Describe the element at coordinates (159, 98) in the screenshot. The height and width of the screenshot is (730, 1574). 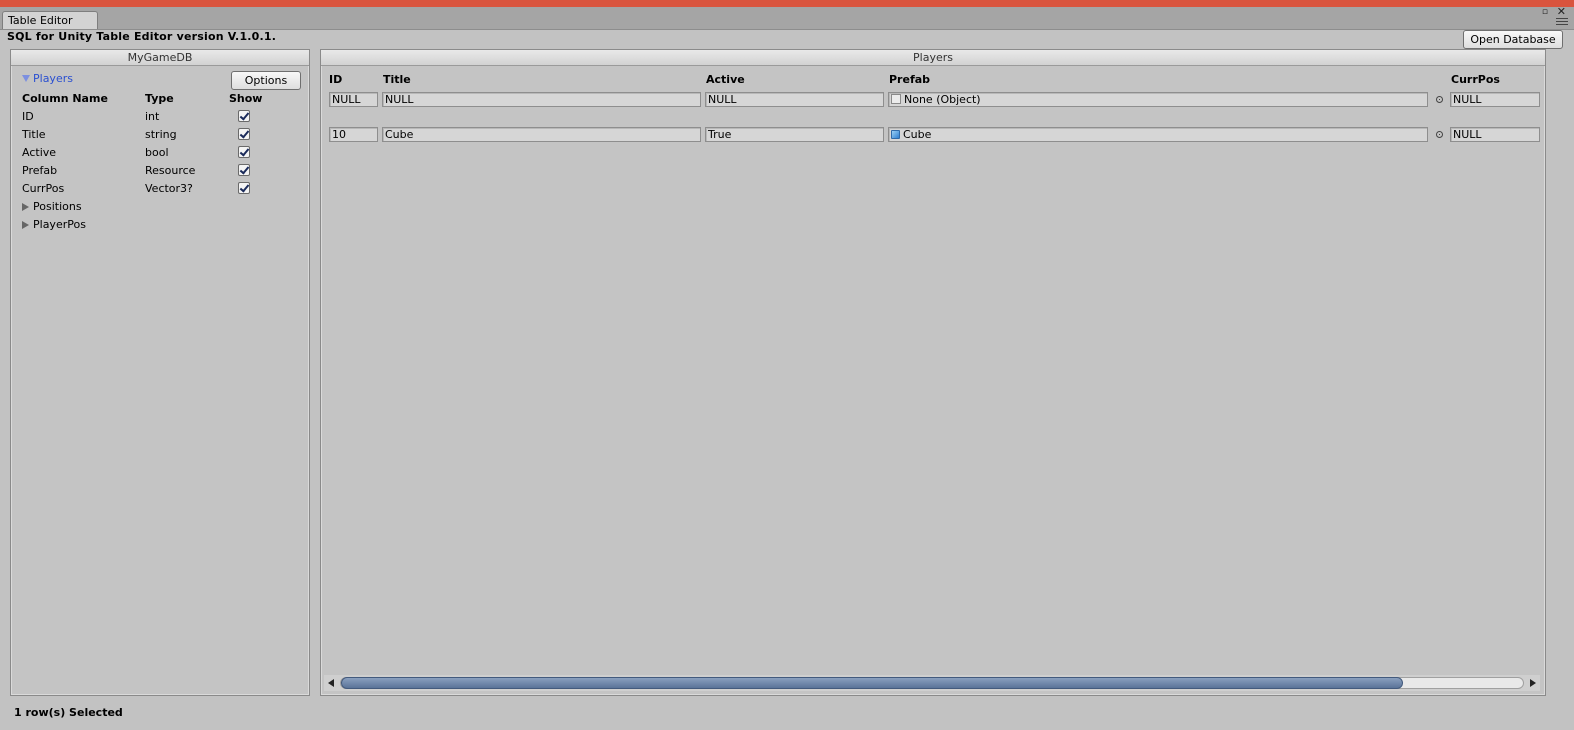
I see `type-header: Type` at that location.